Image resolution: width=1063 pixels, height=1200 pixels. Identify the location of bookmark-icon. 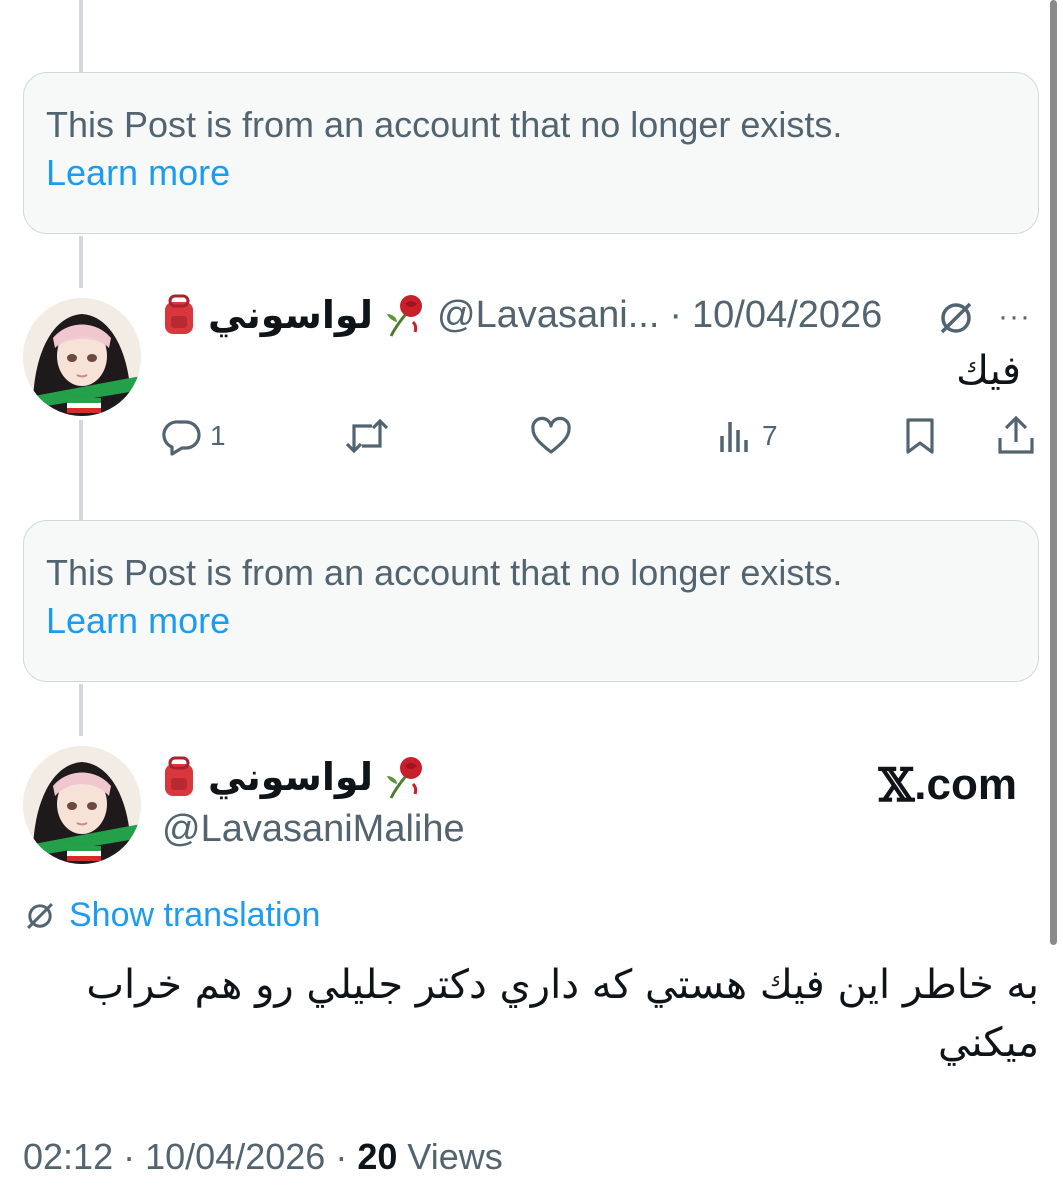
(920, 436).